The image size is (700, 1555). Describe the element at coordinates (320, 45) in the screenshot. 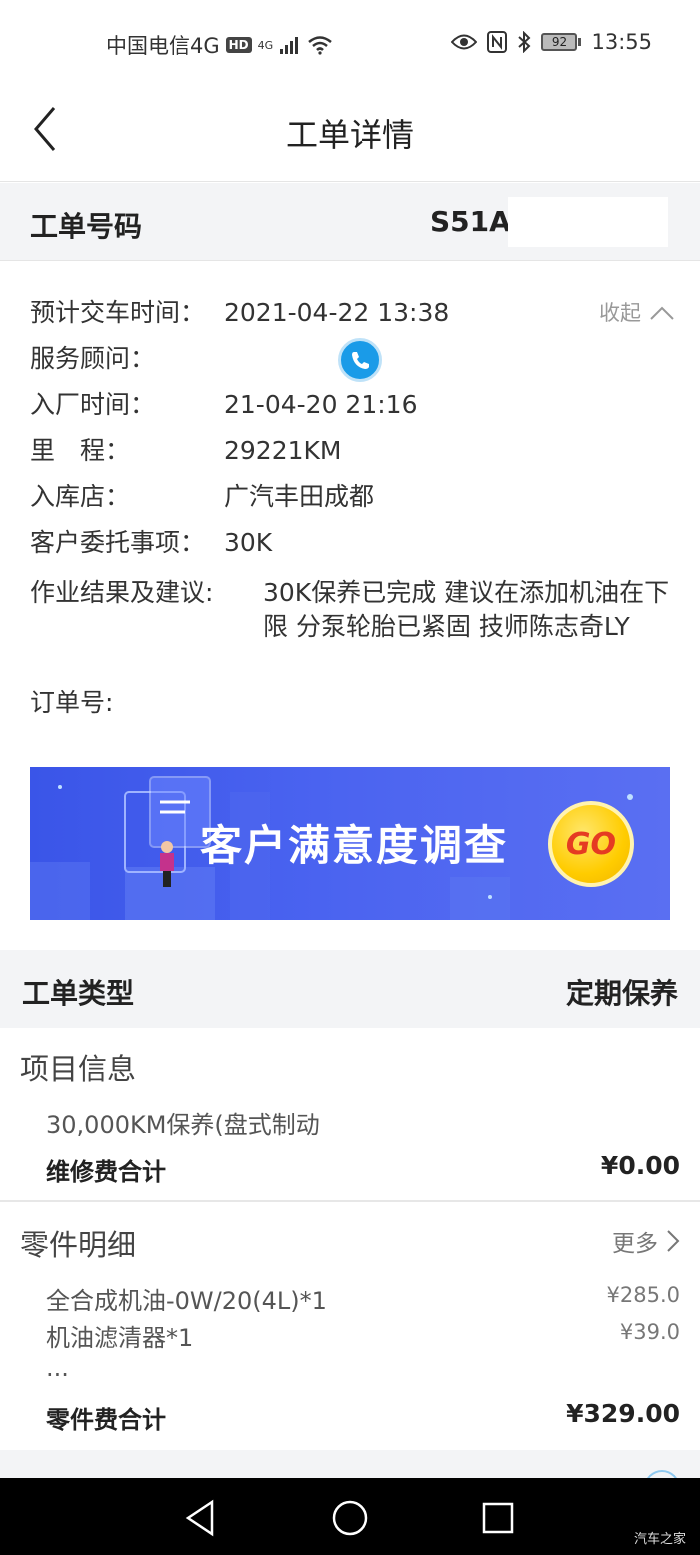

I see `wifi-icon` at that location.